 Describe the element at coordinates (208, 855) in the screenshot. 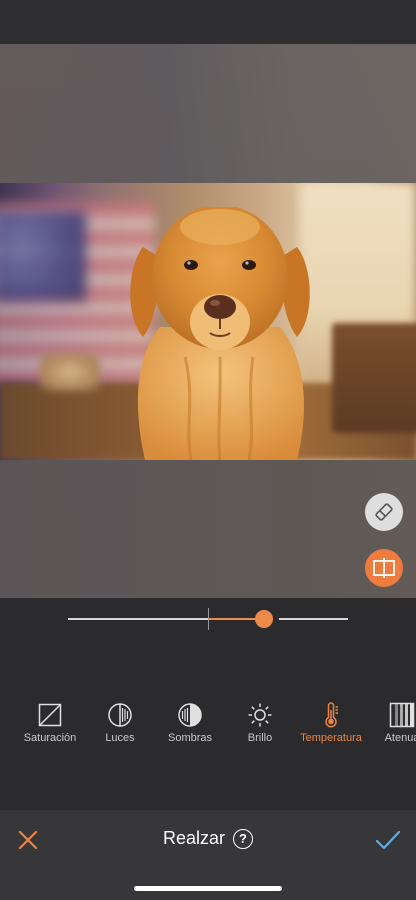

I see `bottom-action-bar: Realzar ?` at that location.